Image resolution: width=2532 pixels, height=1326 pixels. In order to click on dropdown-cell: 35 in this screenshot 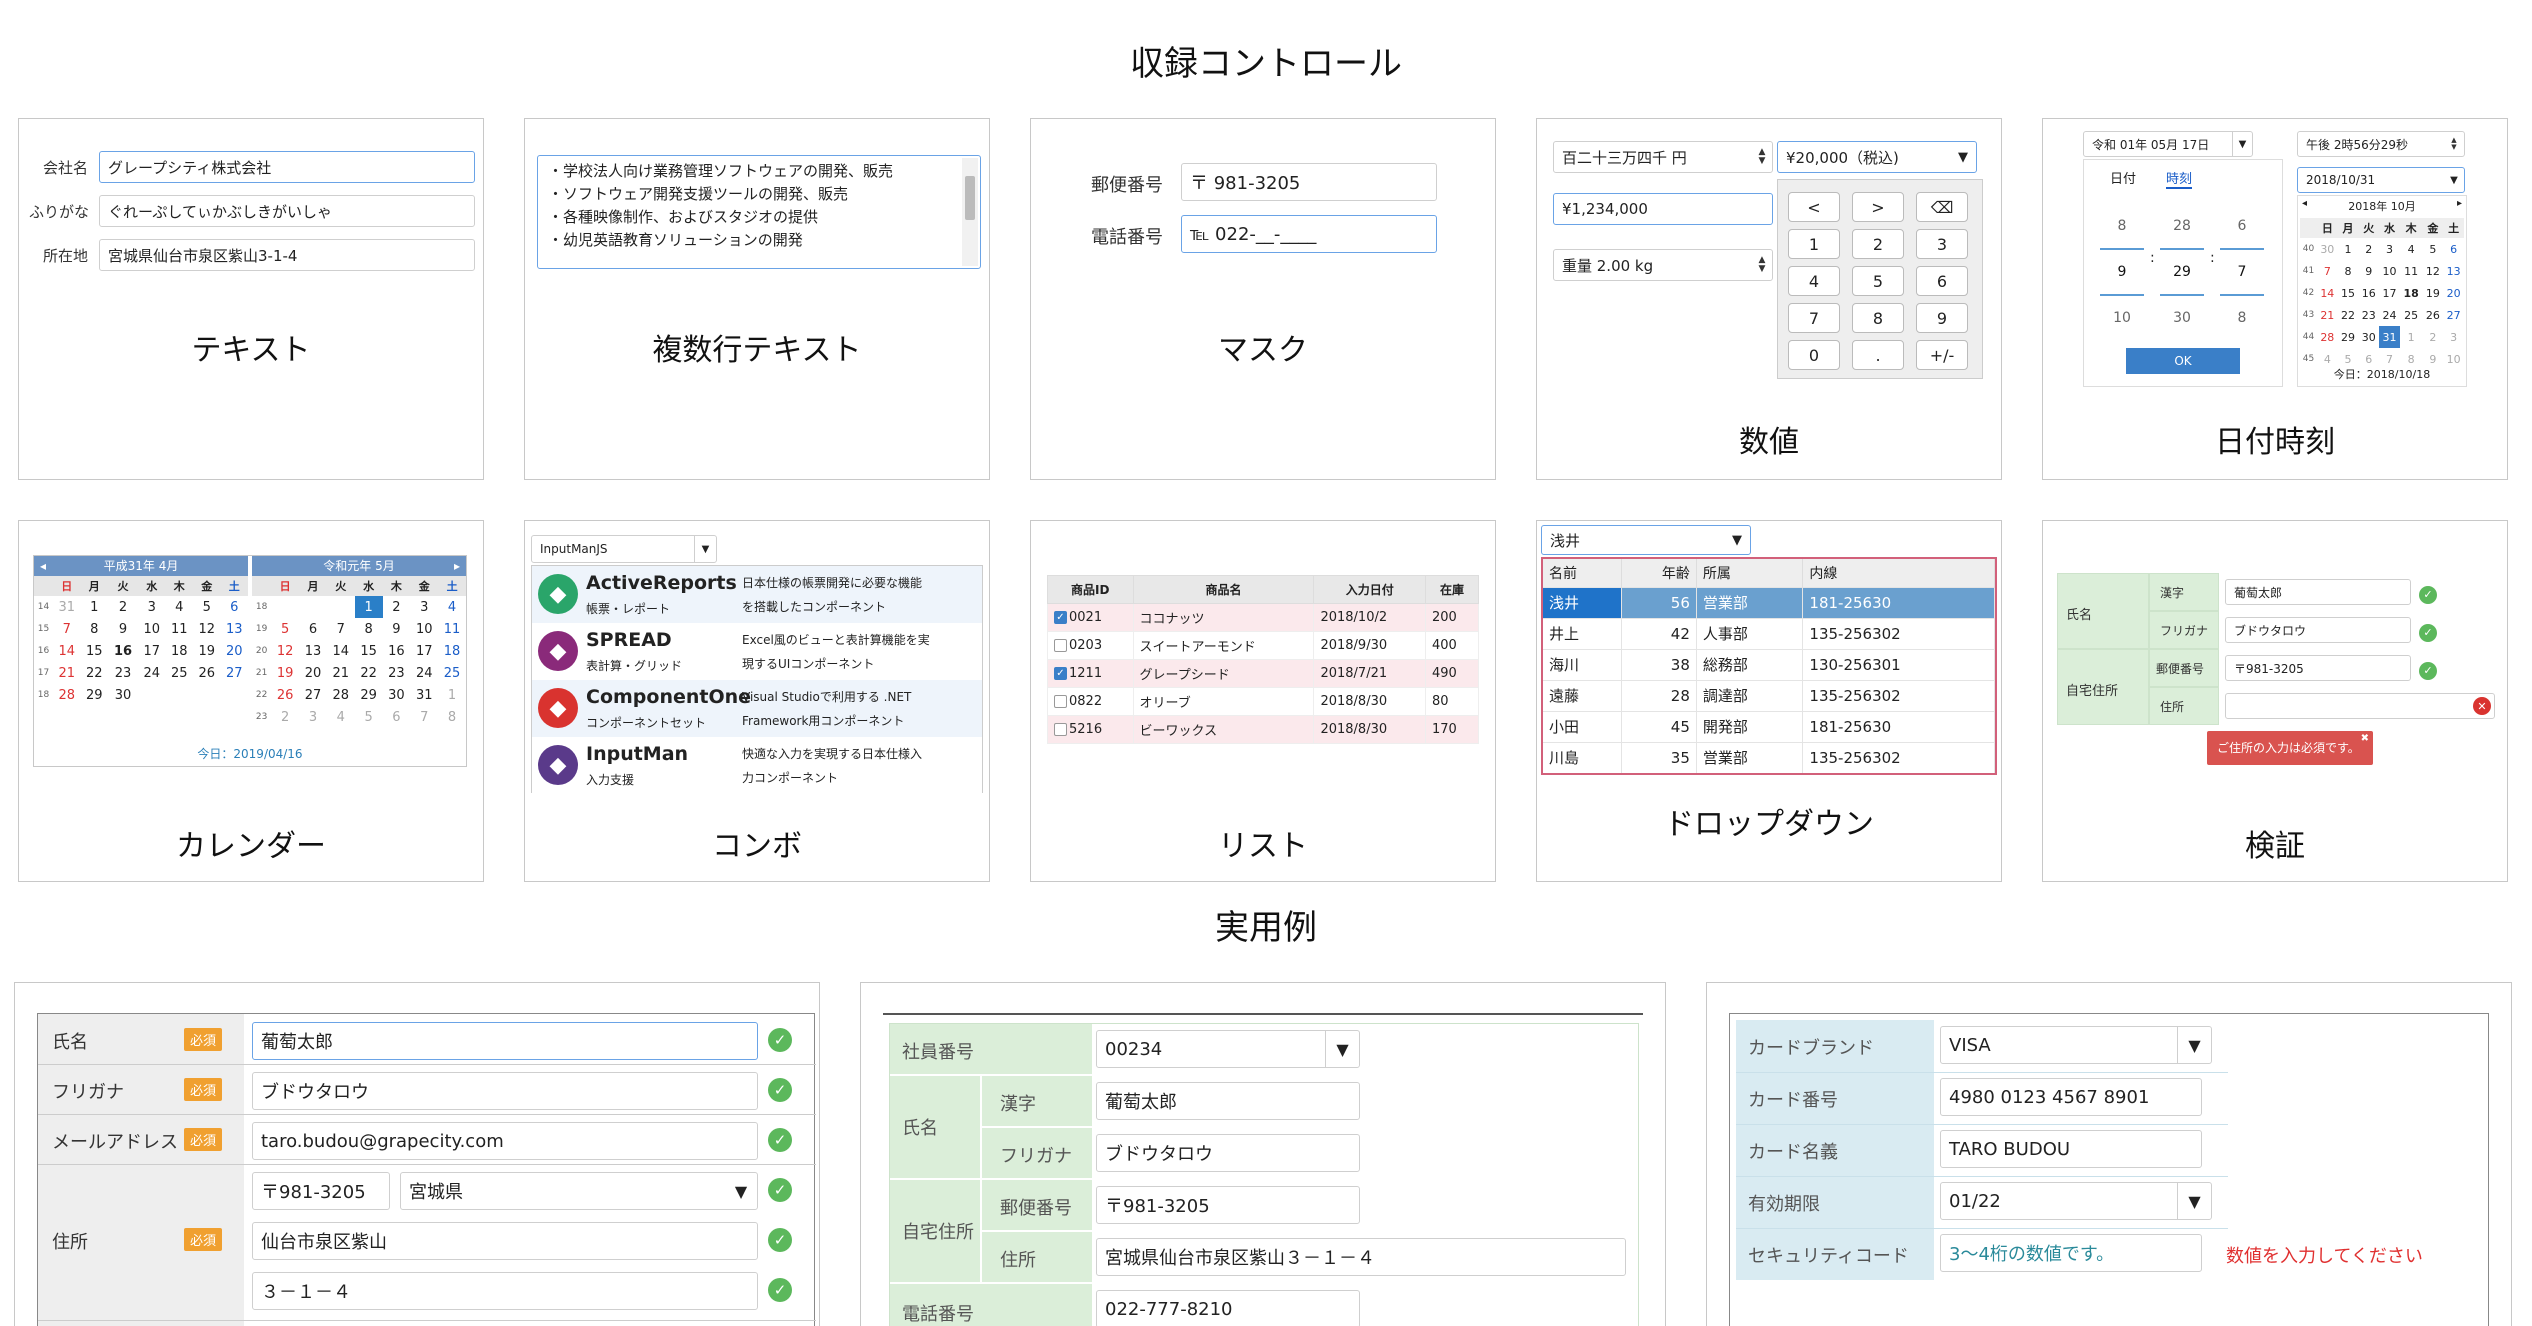, I will do `click(1659, 757)`.